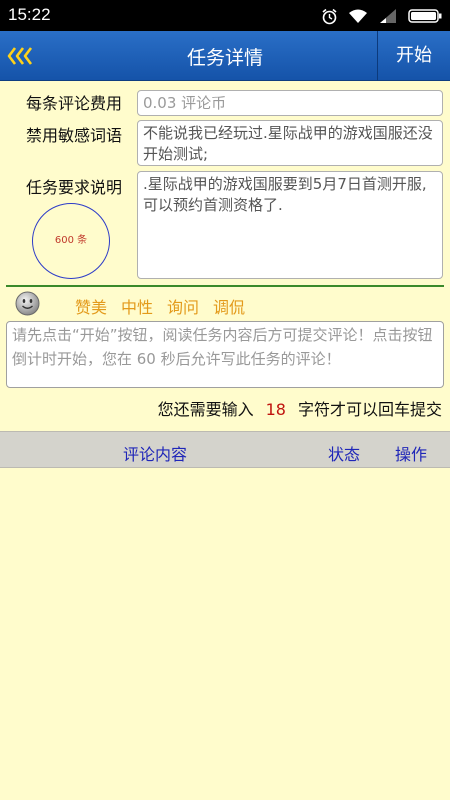  Describe the element at coordinates (183, 306) in the screenshot. I see `tone-question: 询问` at that location.